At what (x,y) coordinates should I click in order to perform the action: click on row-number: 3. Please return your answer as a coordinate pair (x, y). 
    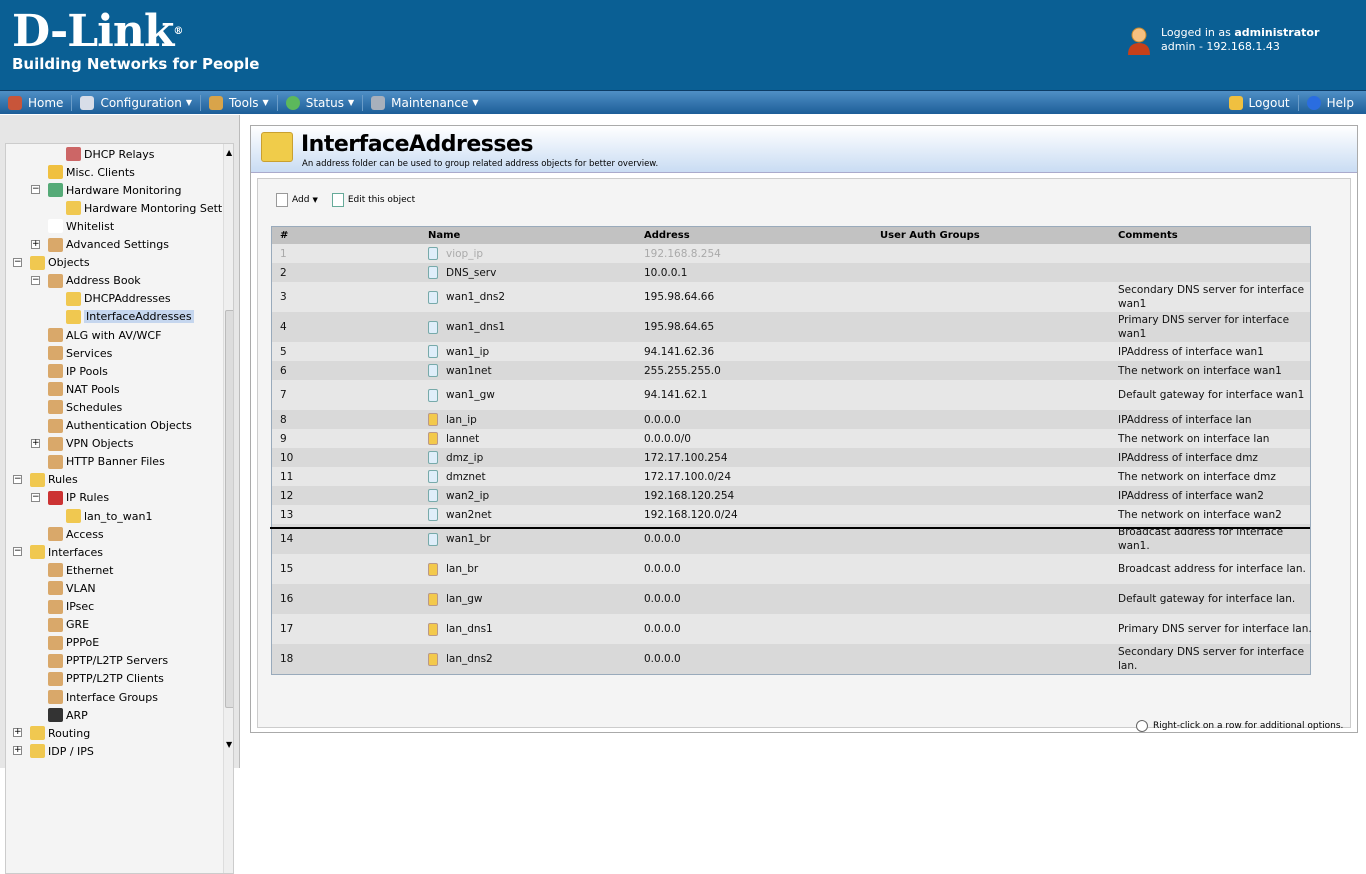
    Looking at the image, I should click on (283, 297).